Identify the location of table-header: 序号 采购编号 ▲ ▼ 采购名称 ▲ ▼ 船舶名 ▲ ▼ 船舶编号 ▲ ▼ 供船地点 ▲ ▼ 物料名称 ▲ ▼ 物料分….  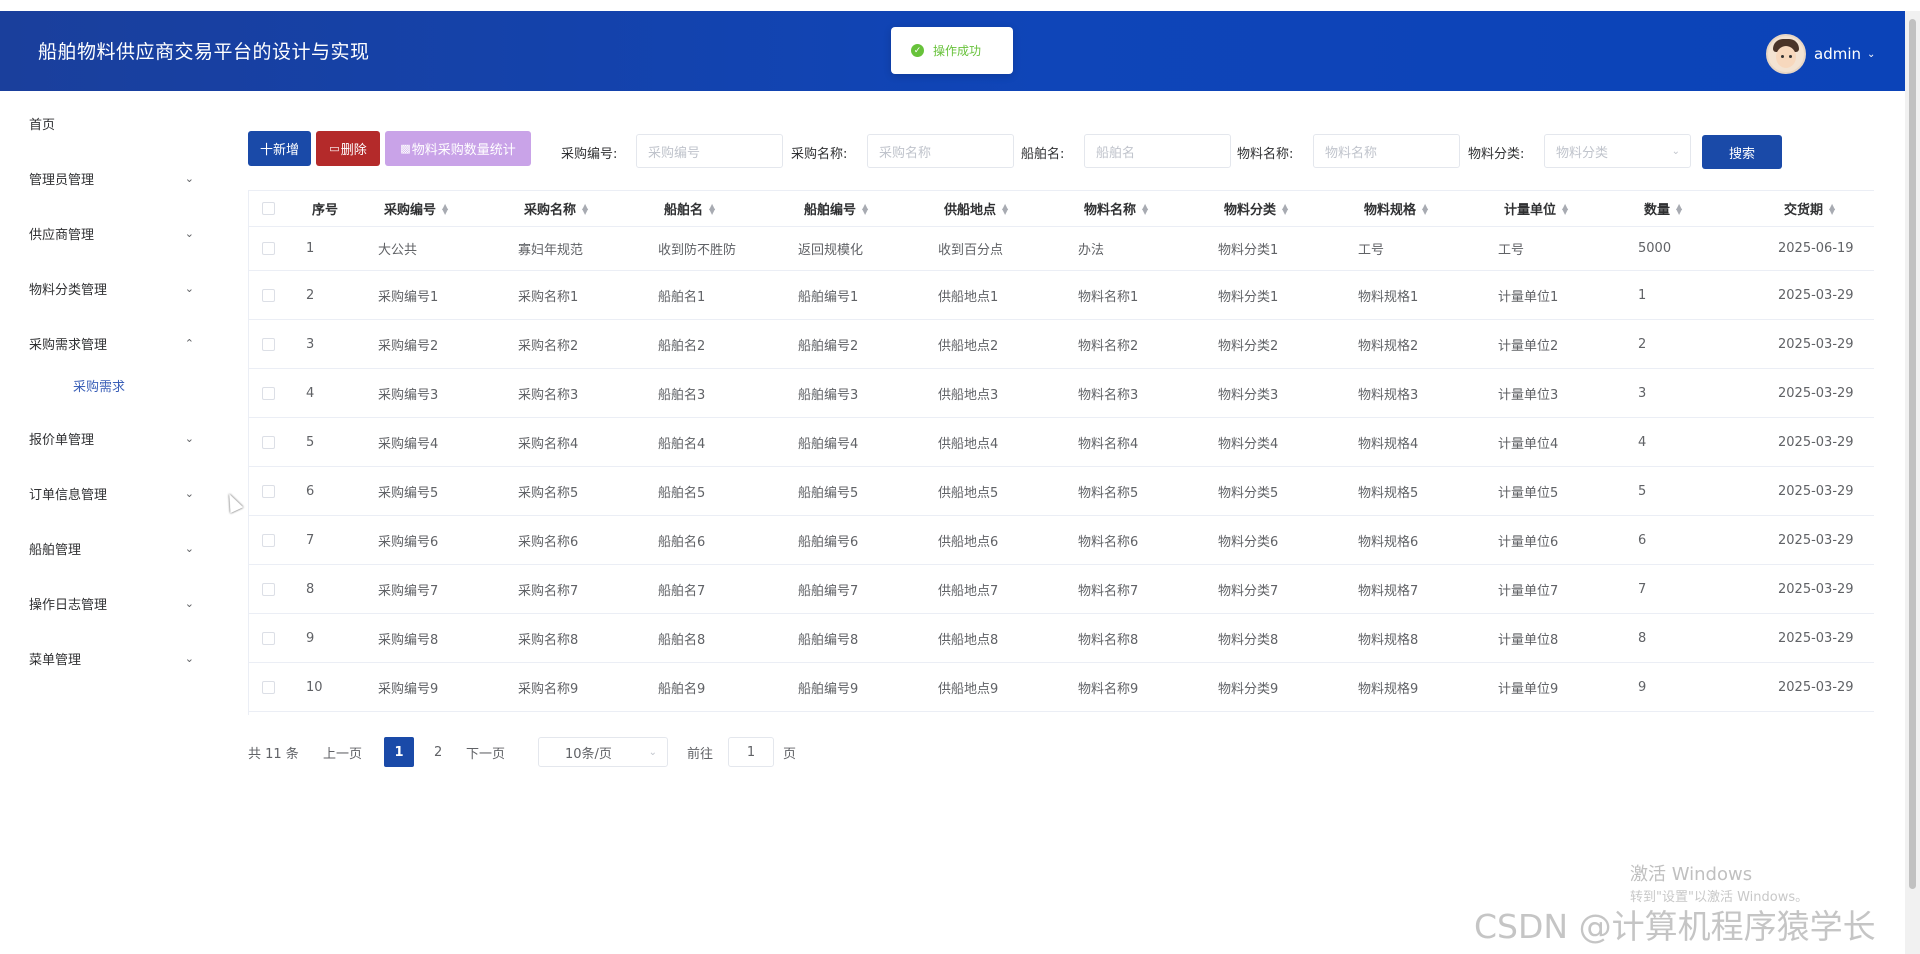
(1061, 209).